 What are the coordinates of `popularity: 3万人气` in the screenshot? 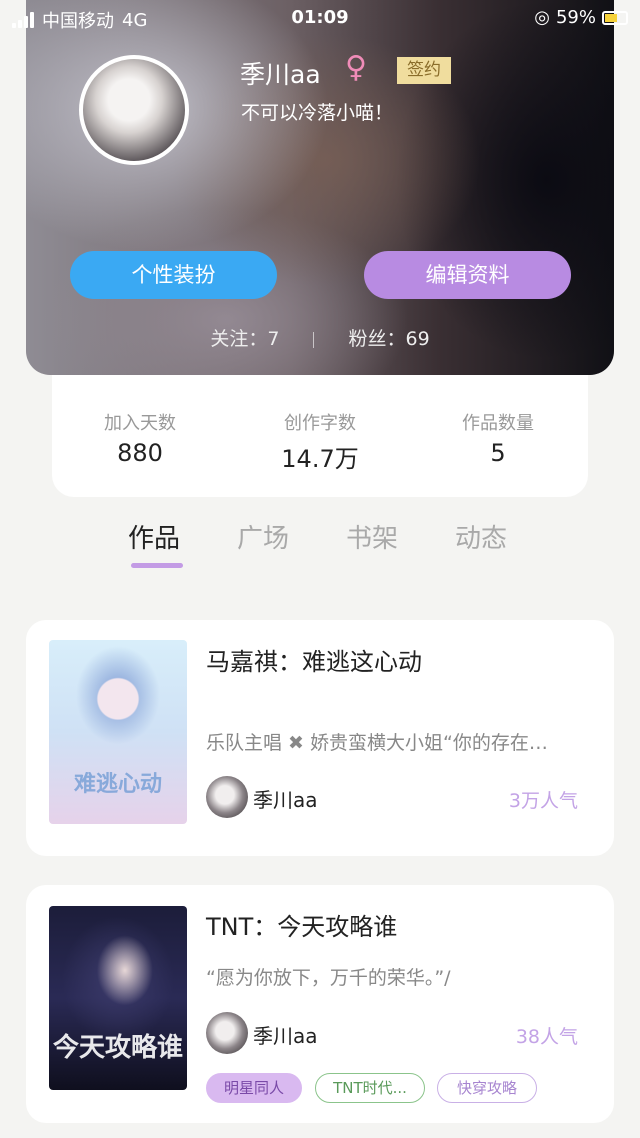 It's located at (543, 801).